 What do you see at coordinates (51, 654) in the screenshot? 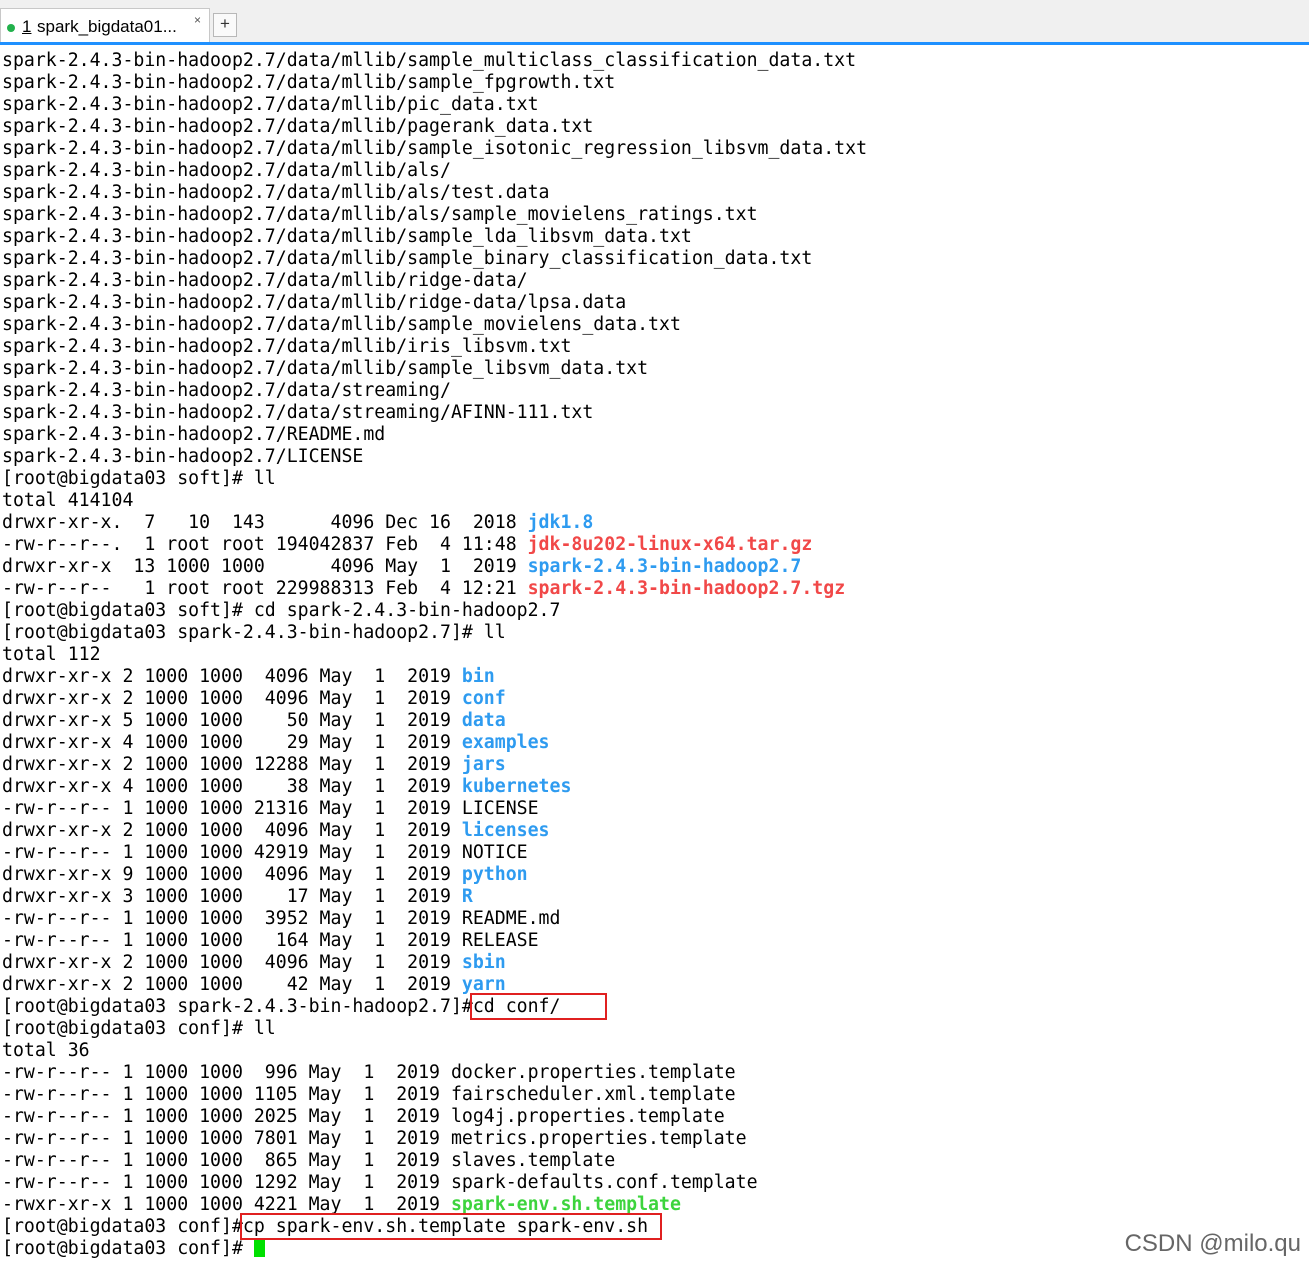
I see `line-text: total 112` at bounding box center [51, 654].